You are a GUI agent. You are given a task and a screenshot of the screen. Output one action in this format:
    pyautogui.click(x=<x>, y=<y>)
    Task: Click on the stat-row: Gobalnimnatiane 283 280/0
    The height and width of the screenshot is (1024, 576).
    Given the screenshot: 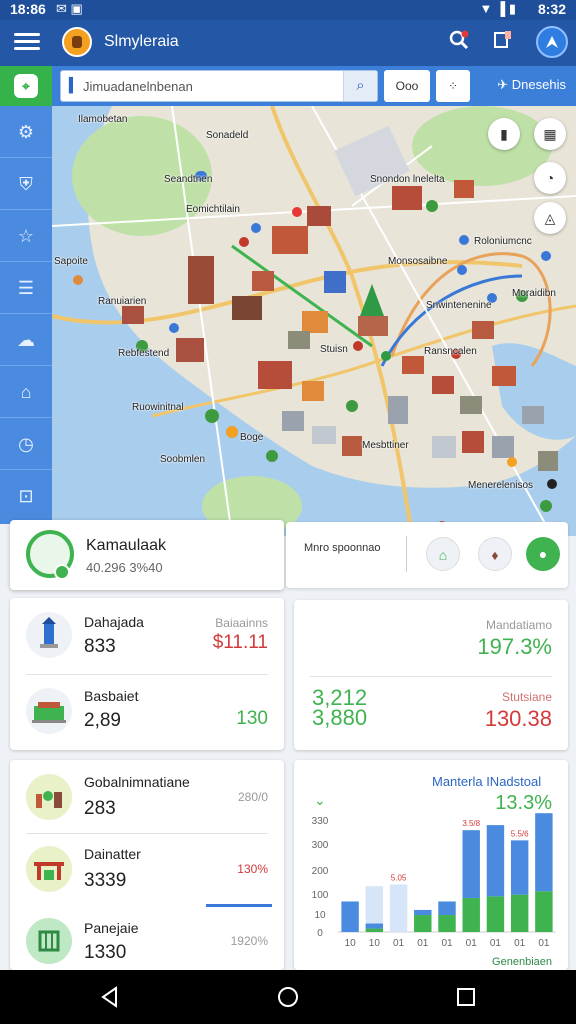 What is the action you would take?
    pyautogui.click(x=147, y=796)
    